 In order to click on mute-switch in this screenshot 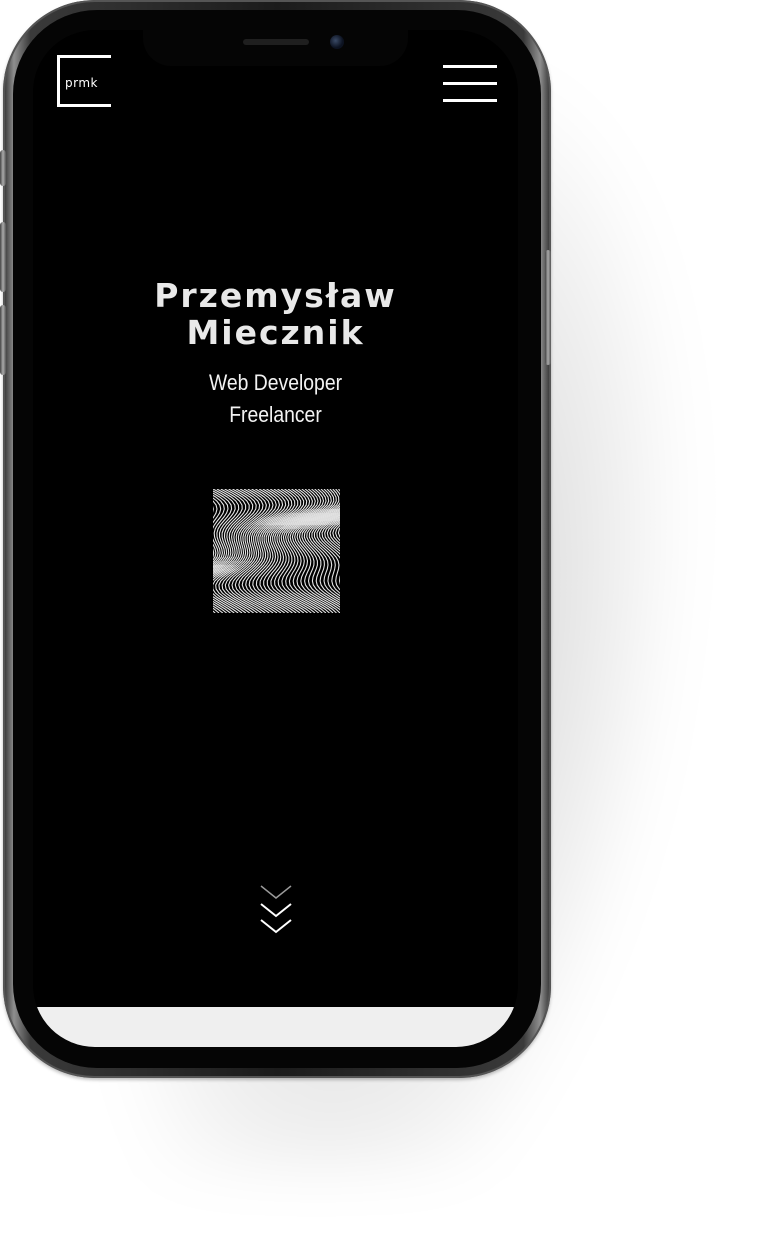, I will do `click(3, 168)`.